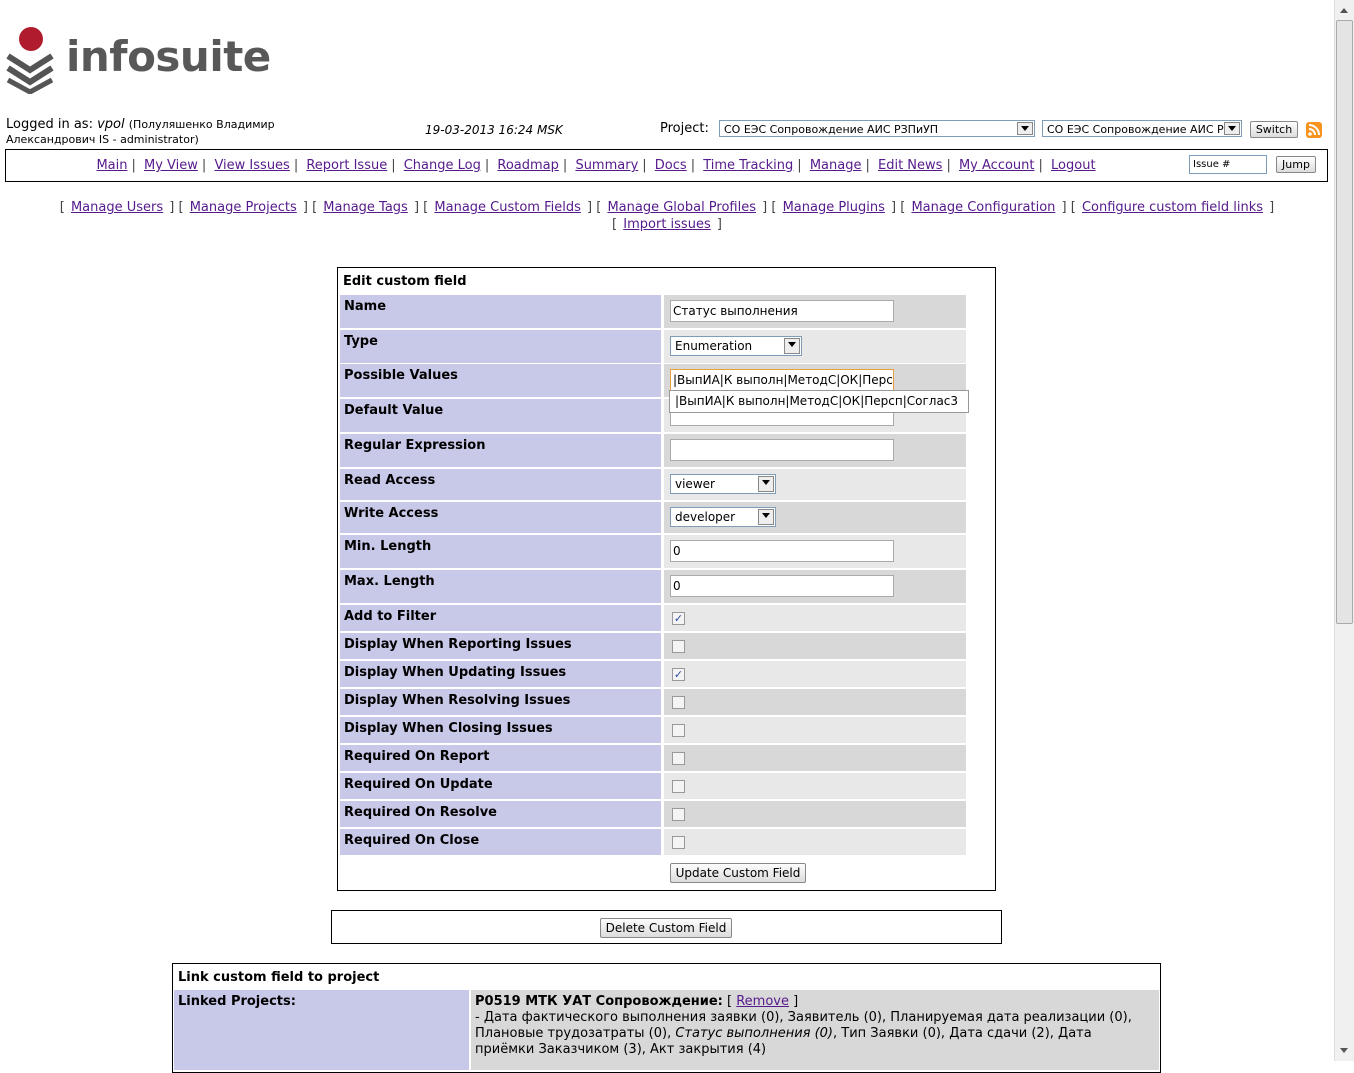 This screenshot has height=1073, width=1354. I want to click on checkbox-label: Required On Close, so click(412, 840).